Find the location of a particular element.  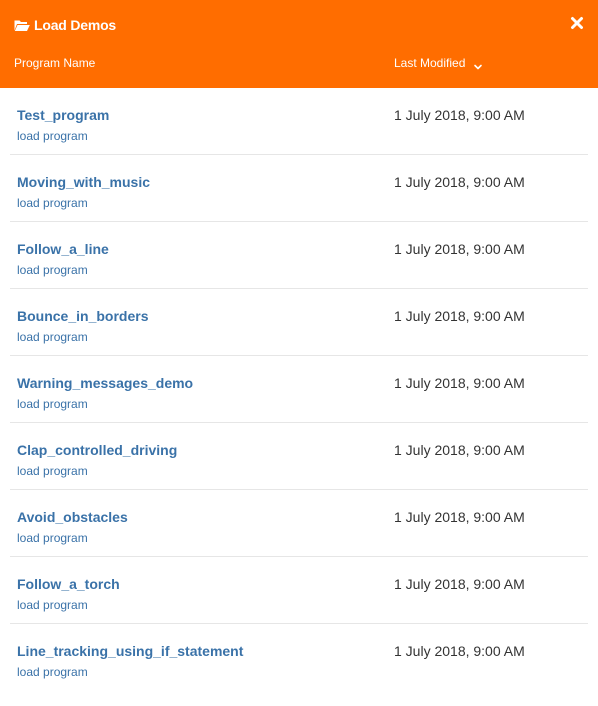

program-name-link: Avoid_obstacles is located at coordinates (72, 517).